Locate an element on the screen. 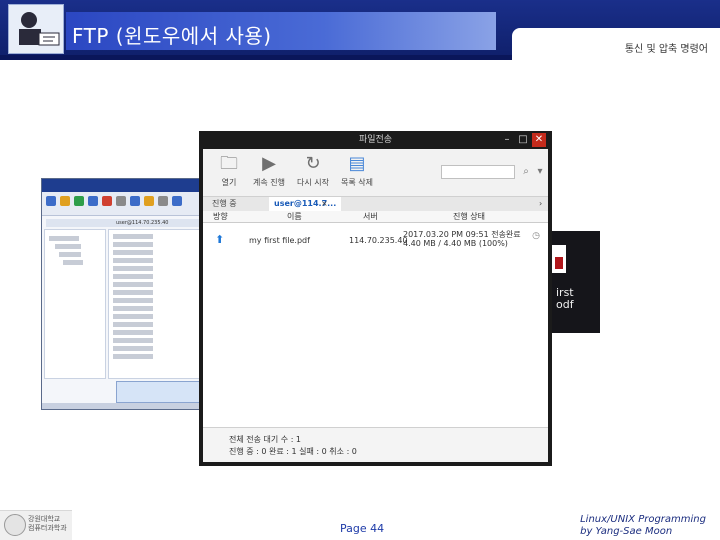  close-button: ✕ is located at coordinates (539, 140).